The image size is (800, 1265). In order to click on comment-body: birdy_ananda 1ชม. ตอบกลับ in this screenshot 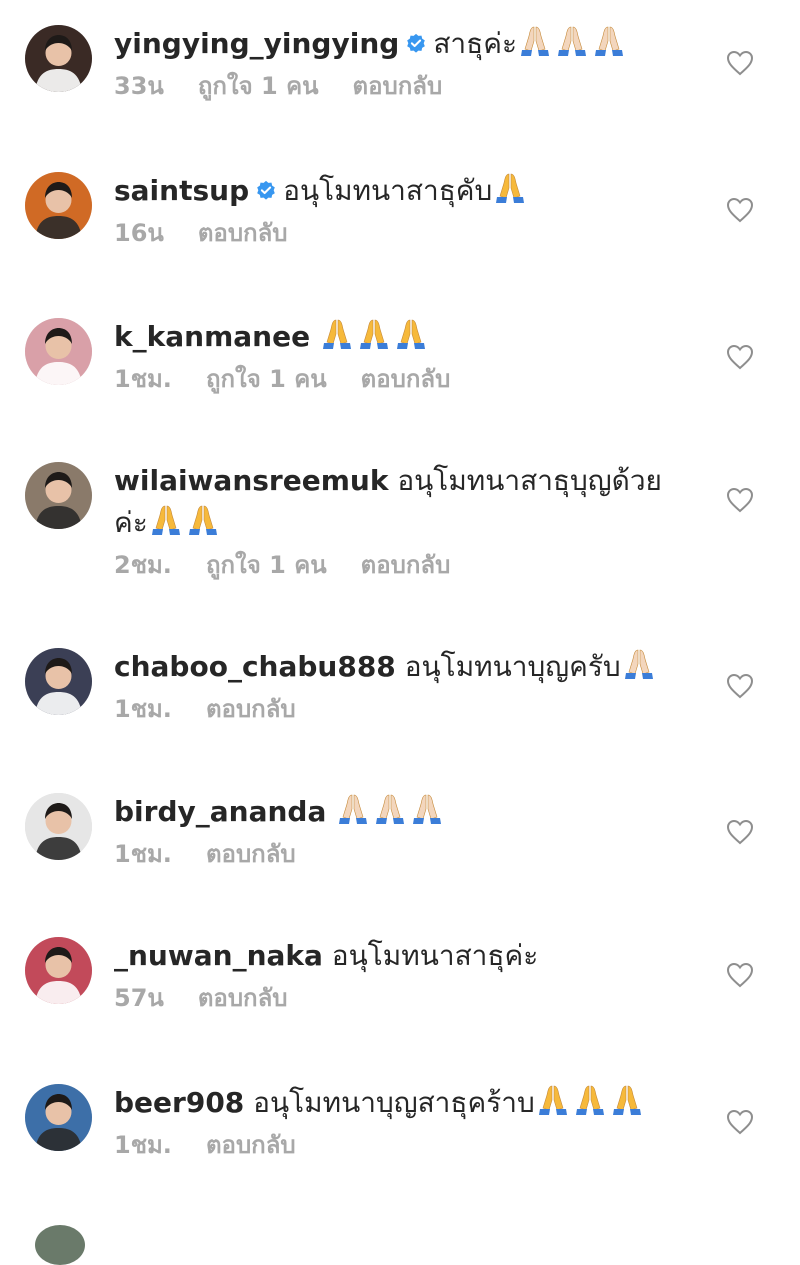, I will do `click(394, 830)`.